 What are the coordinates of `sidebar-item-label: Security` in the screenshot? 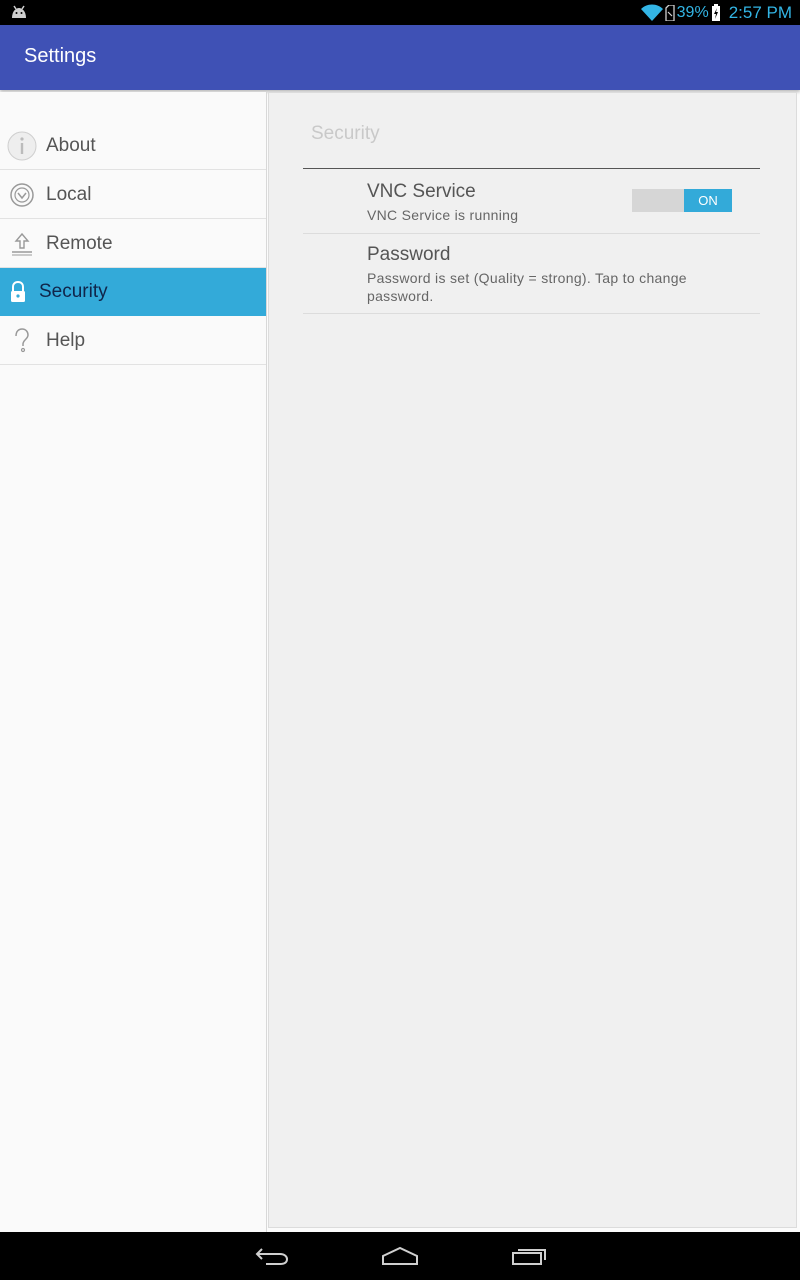 It's located at (73, 291).